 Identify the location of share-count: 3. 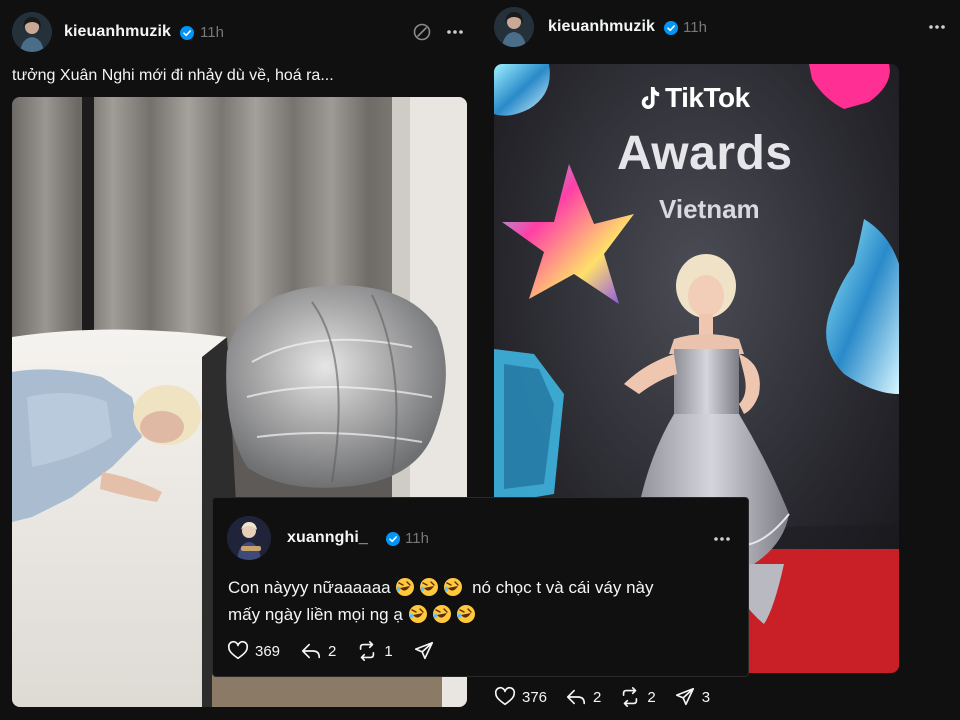
(706, 697).